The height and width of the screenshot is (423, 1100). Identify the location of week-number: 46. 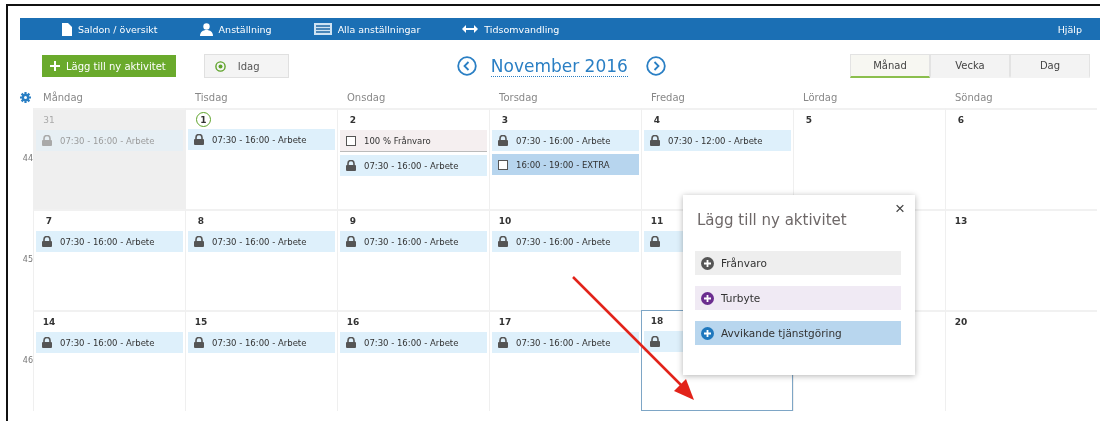
(27, 360).